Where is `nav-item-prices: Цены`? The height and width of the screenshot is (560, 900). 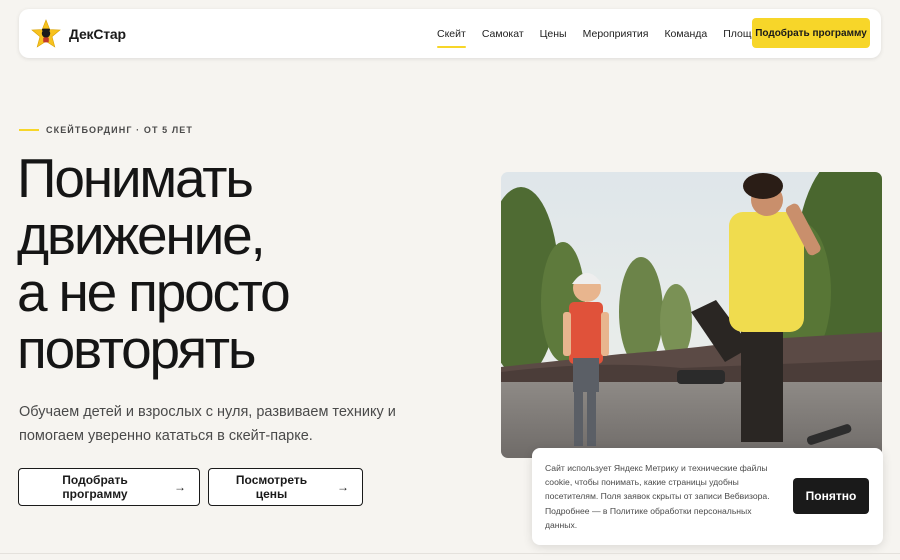
nav-item-prices: Цены is located at coordinates (553, 34).